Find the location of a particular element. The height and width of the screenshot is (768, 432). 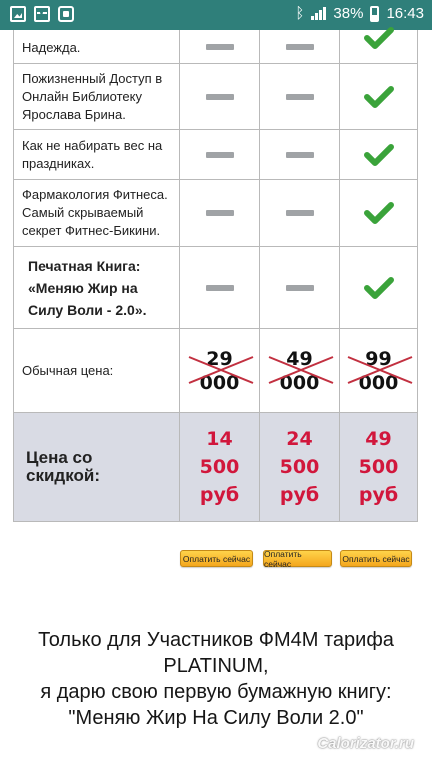

battery-icon is located at coordinates (375, 13).